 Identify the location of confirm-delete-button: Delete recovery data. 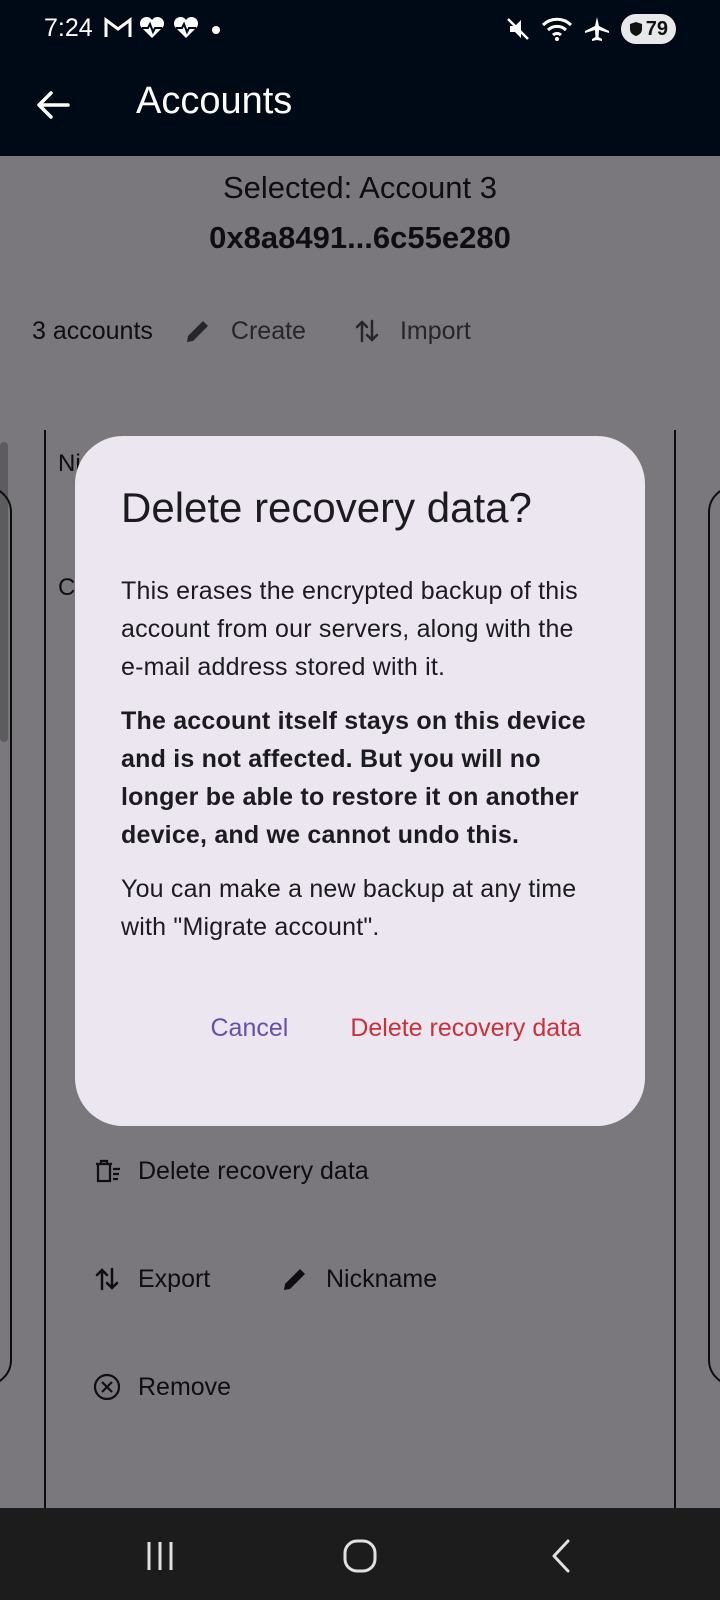
(465, 1028).